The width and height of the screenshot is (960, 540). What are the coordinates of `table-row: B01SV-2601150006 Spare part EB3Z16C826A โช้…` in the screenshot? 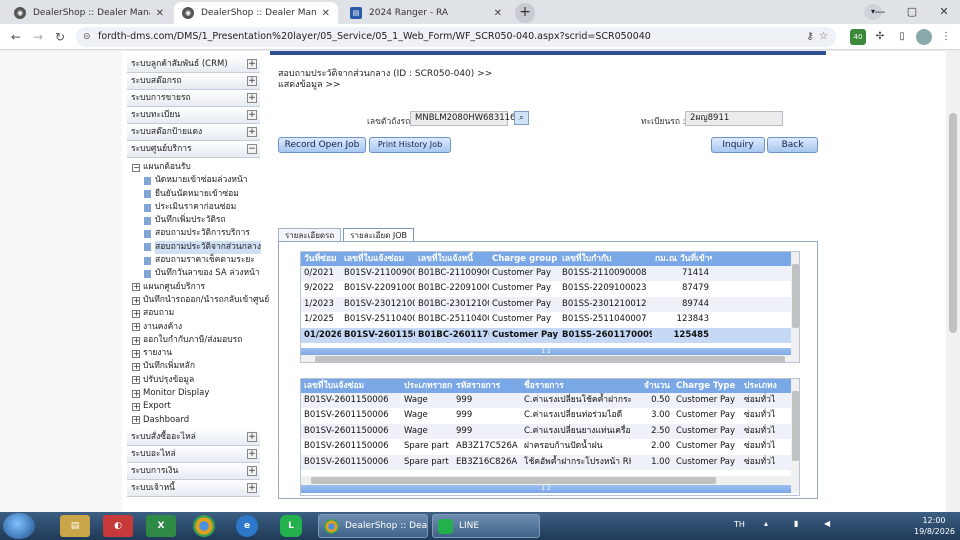 It's located at (550, 462).